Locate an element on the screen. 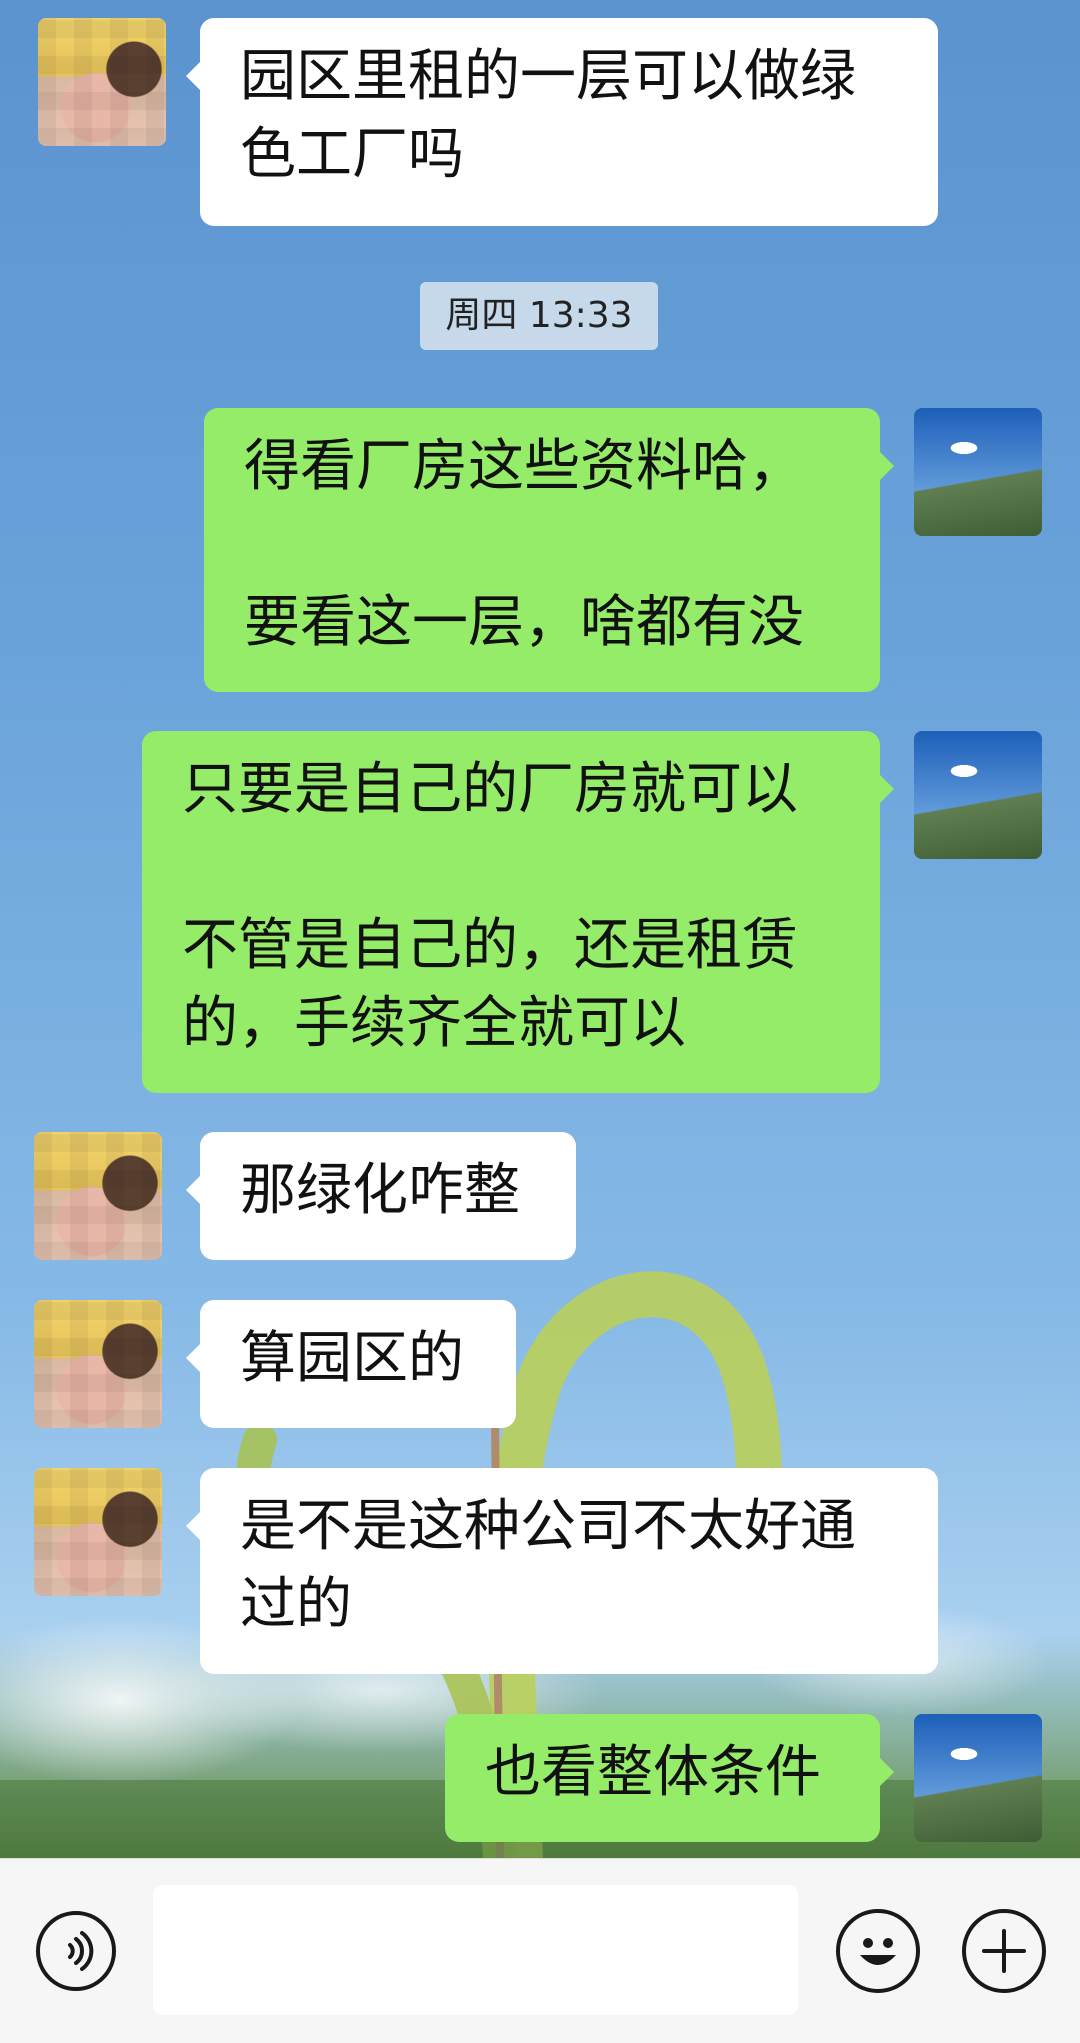 The image size is (1080, 2043). message-bubble-incoming: 是不是这种公司不太好通 过的 is located at coordinates (562, 1571).